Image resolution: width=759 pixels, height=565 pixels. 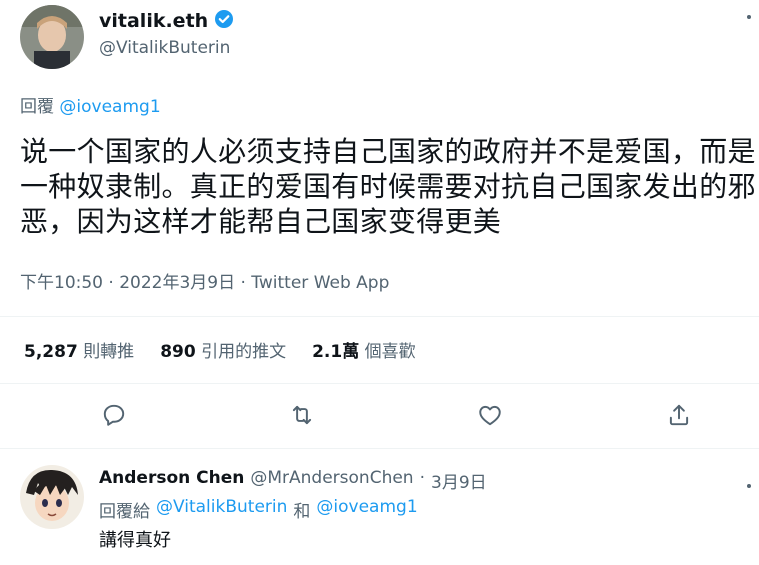 I want to click on author-name: vitalik.eth, so click(x=153, y=21).